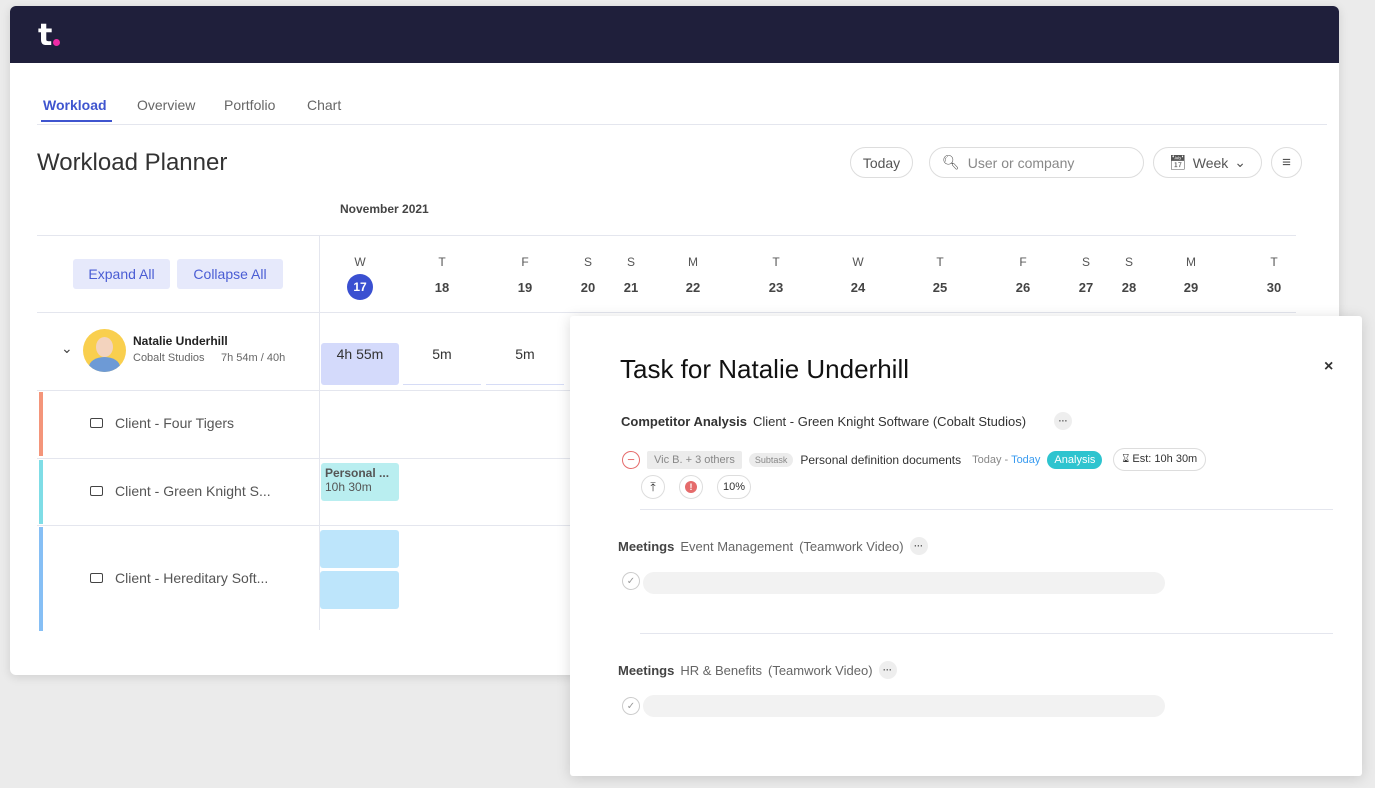  What do you see at coordinates (525, 287) in the screenshot?
I see `day-number: 19` at bounding box center [525, 287].